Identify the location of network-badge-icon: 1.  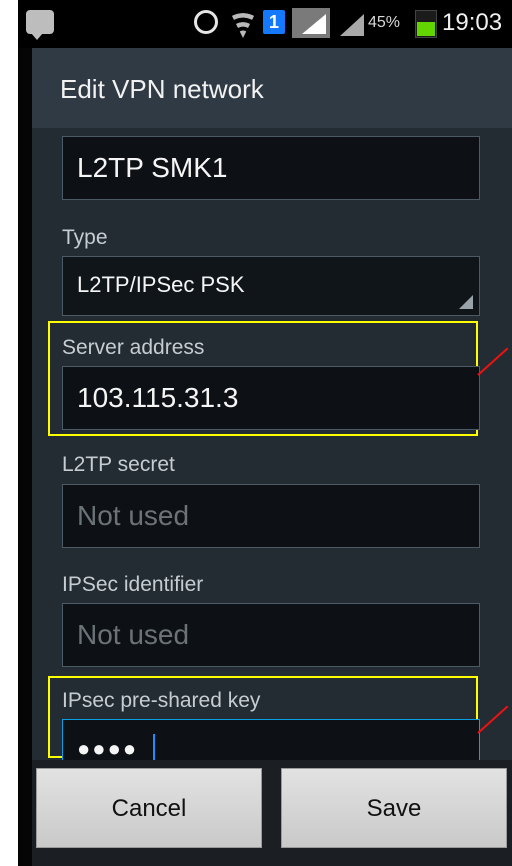
(274, 22).